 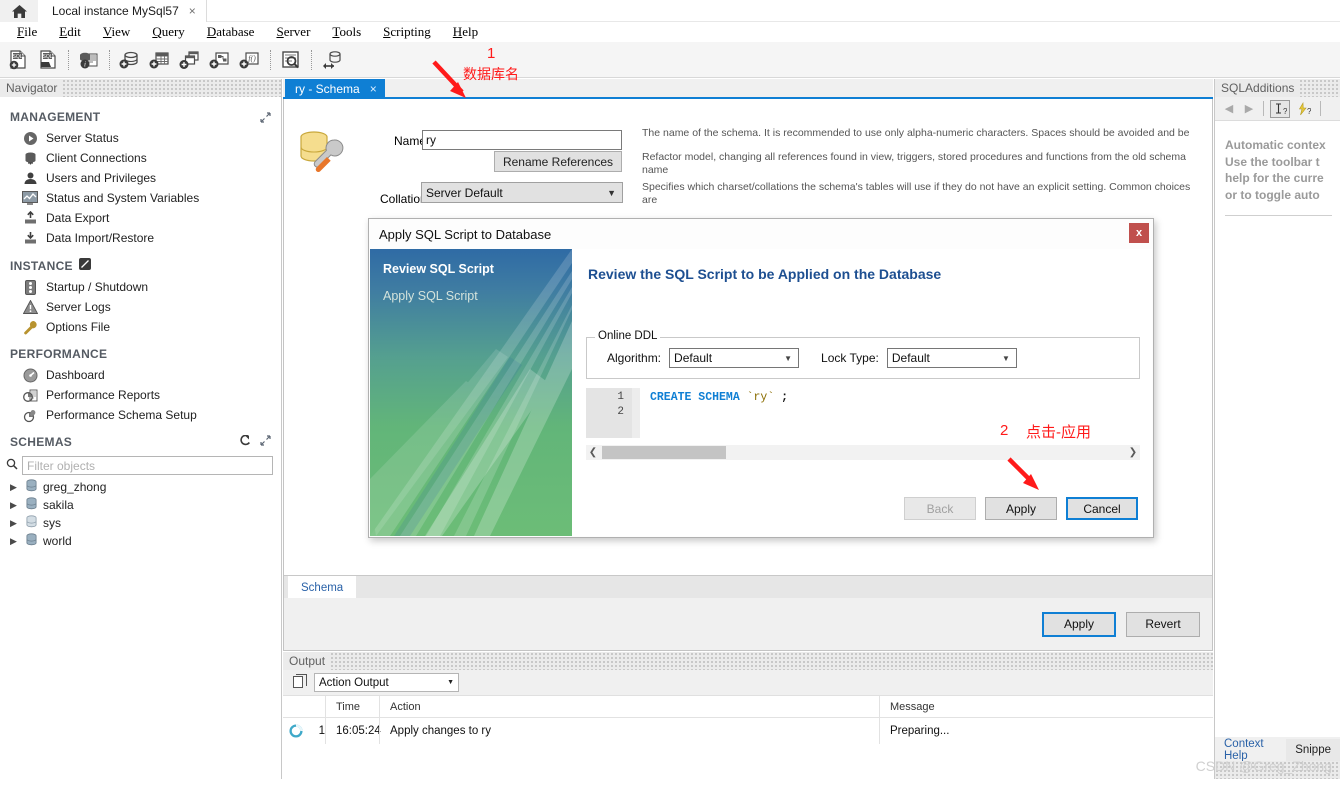 What do you see at coordinates (70, 32) in the screenshot?
I see `menu-edit: Edit` at bounding box center [70, 32].